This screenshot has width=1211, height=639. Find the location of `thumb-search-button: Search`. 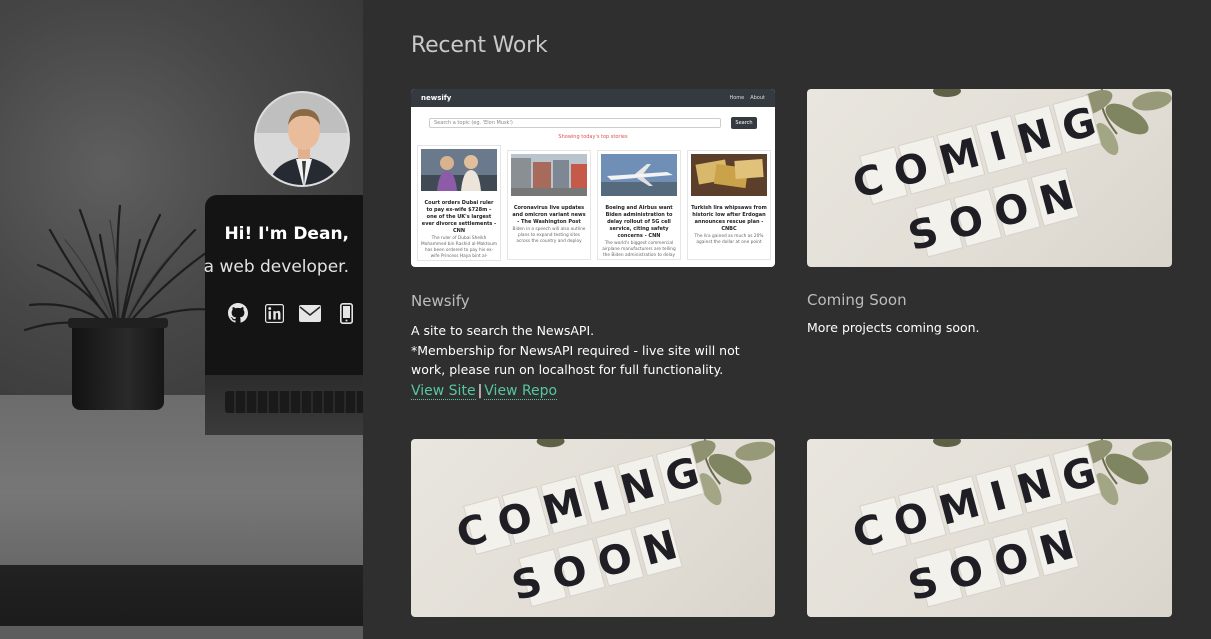

thumb-search-button: Search is located at coordinates (744, 123).